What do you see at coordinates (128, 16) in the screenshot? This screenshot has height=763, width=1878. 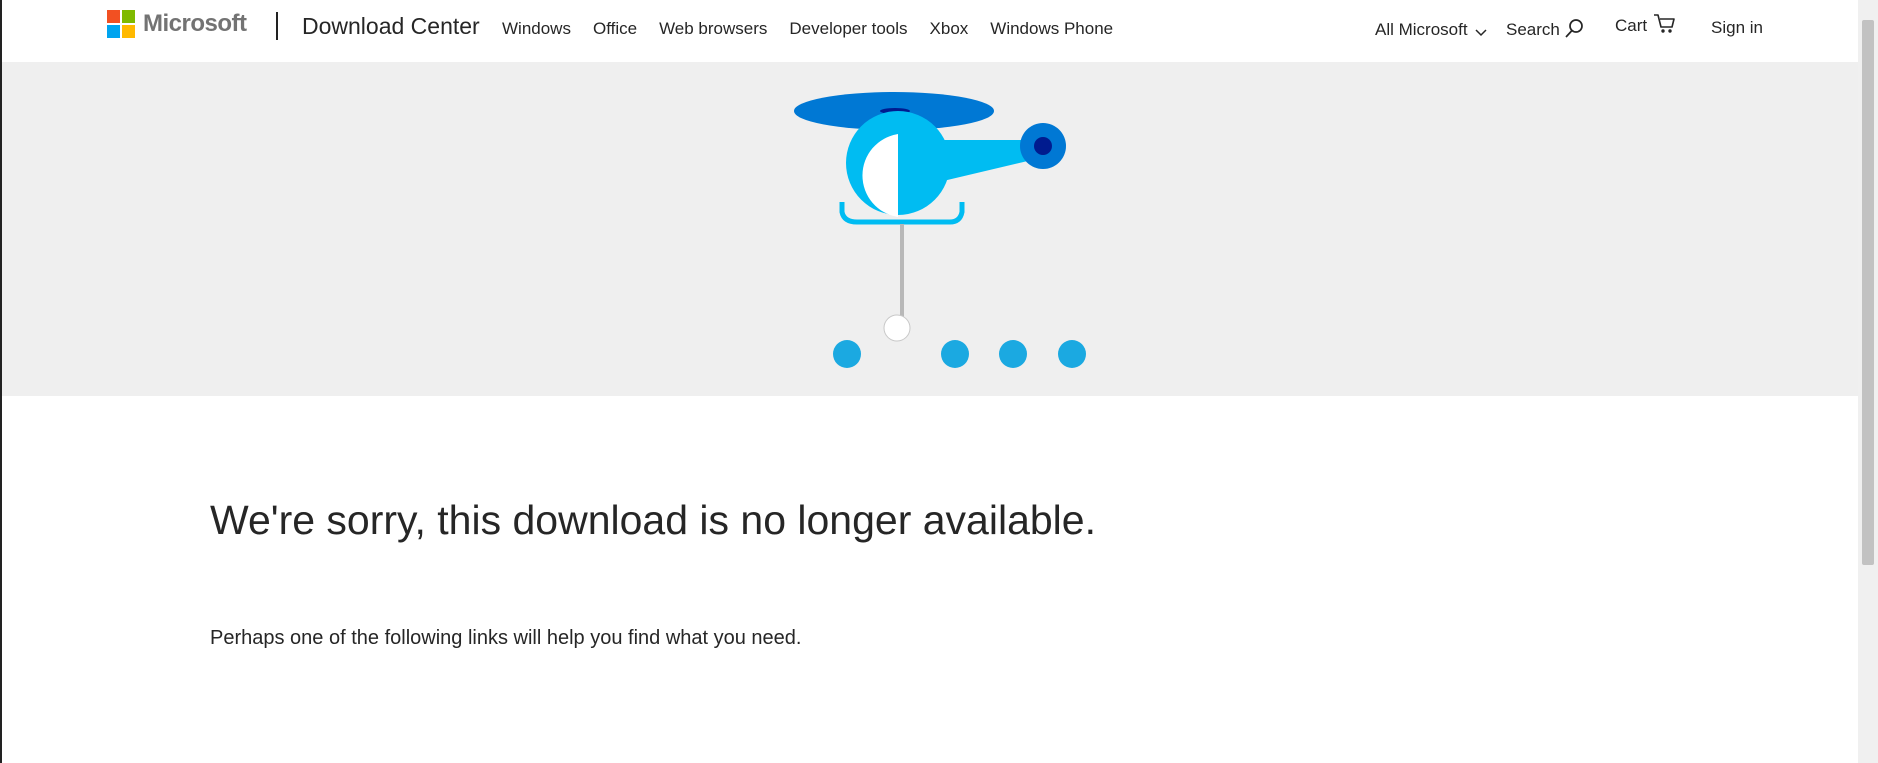 I see `logo-square-green` at bounding box center [128, 16].